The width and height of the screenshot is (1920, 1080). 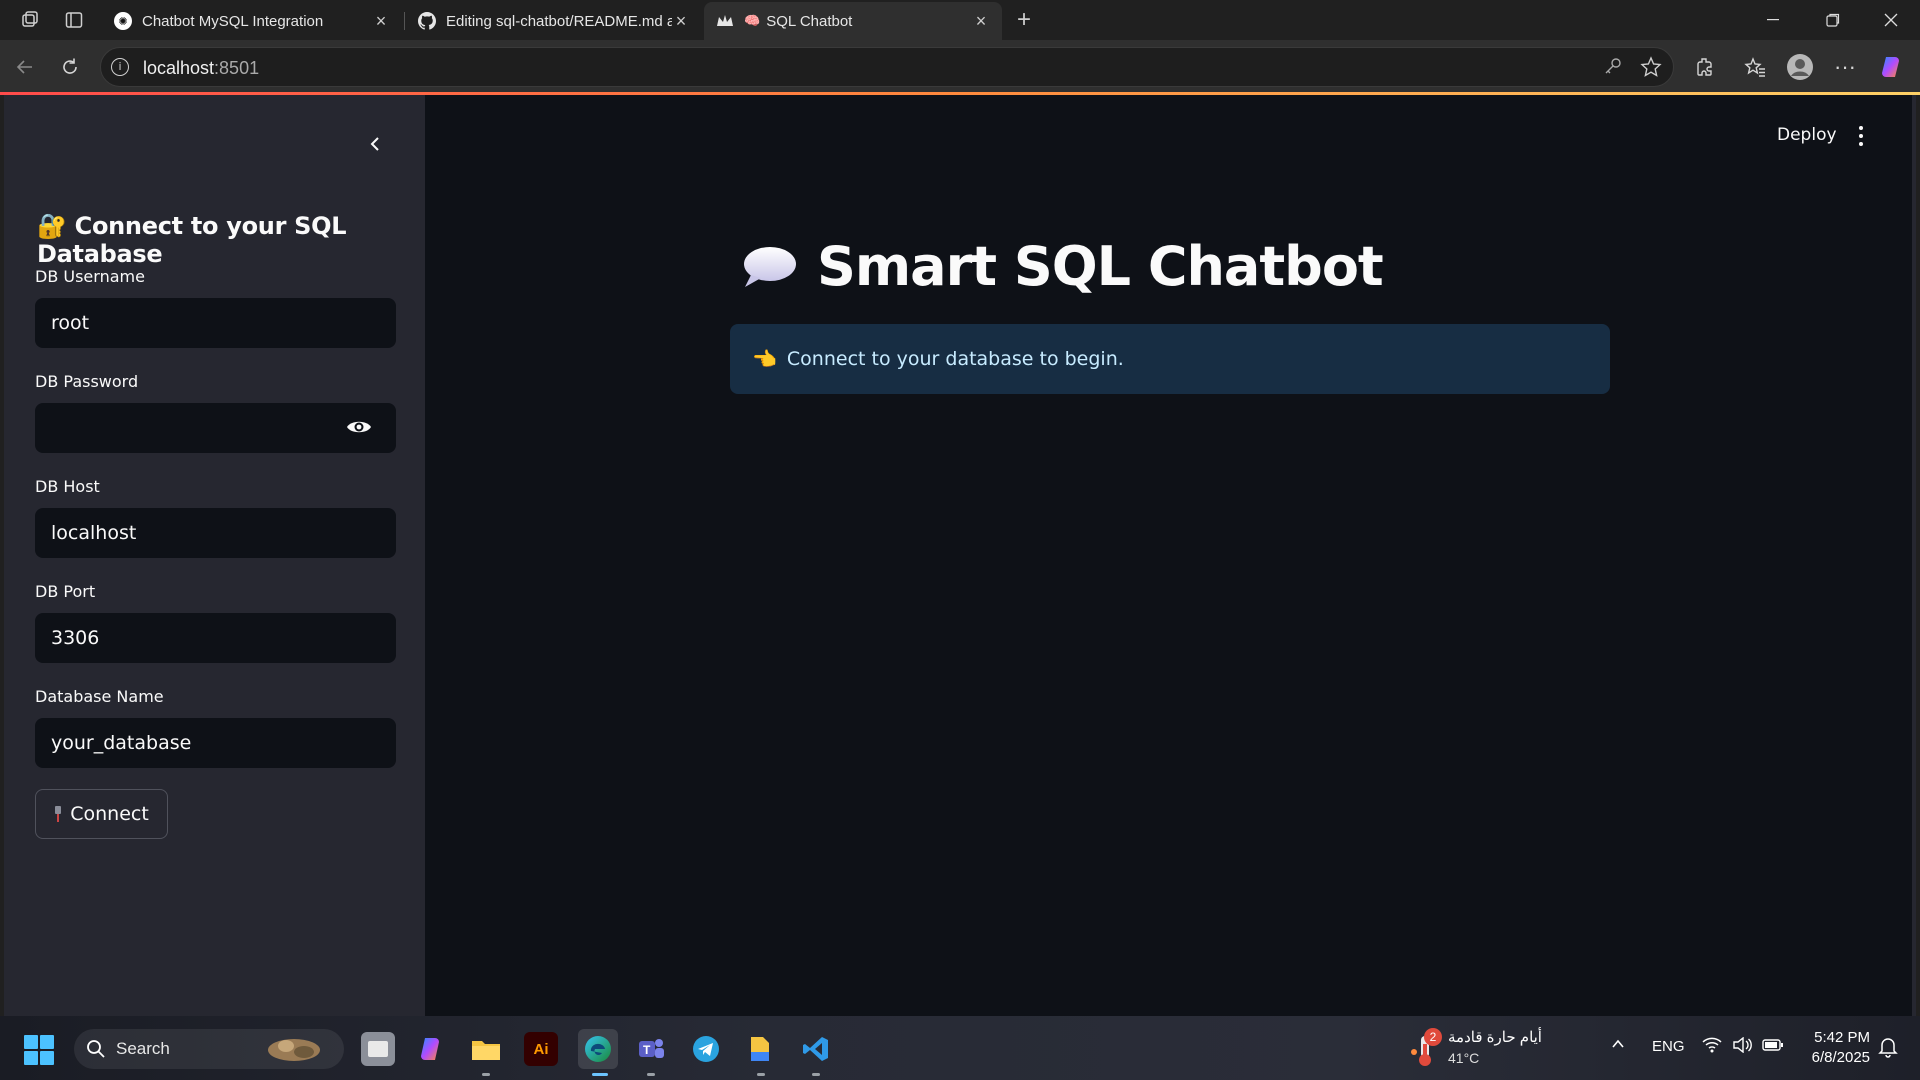 What do you see at coordinates (143, 1048) in the screenshot?
I see `search-label: Search` at bounding box center [143, 1048].